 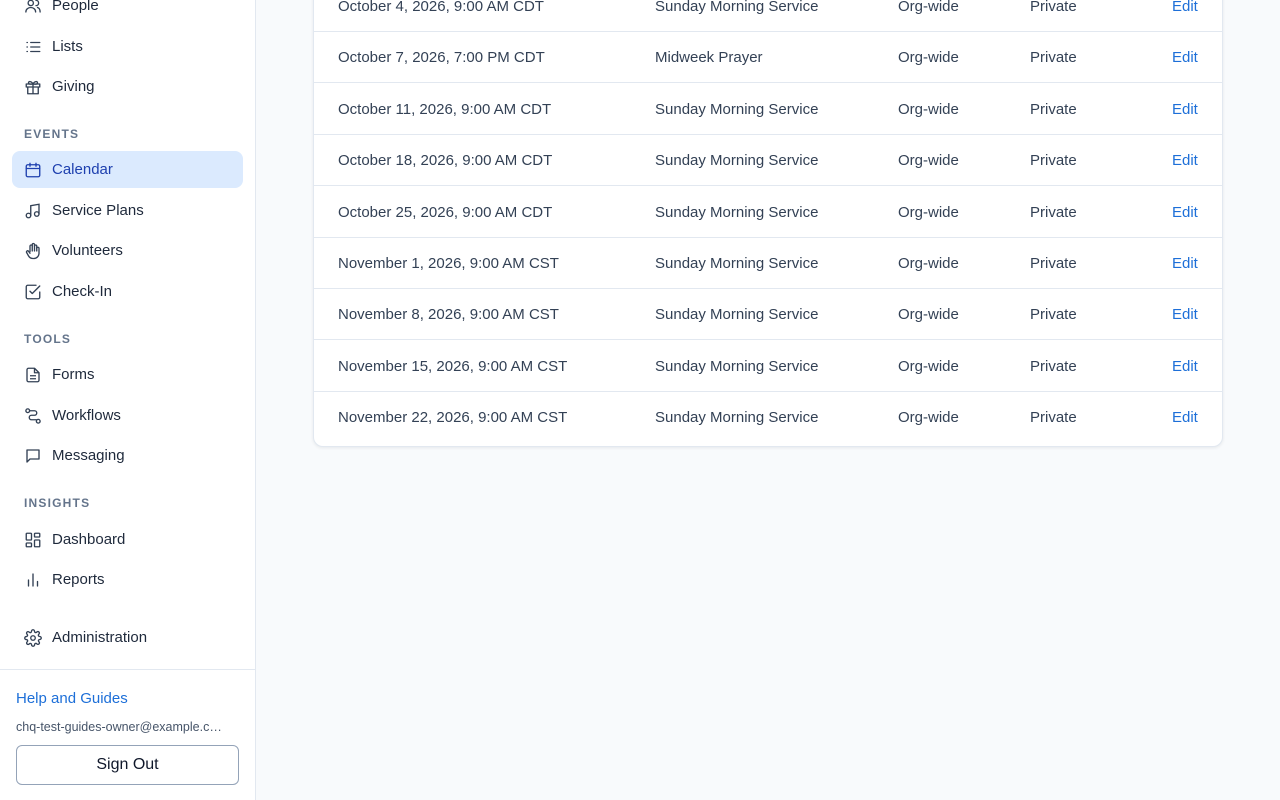 I want to click on sidebar-item-label: Check-In, so click(x=82, y=291).